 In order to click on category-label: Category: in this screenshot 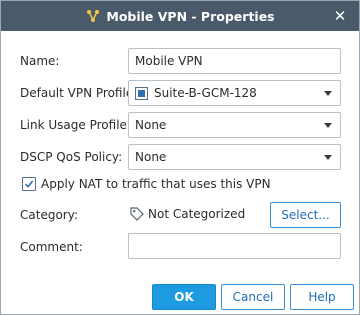, I will do `click(49, 215)`.